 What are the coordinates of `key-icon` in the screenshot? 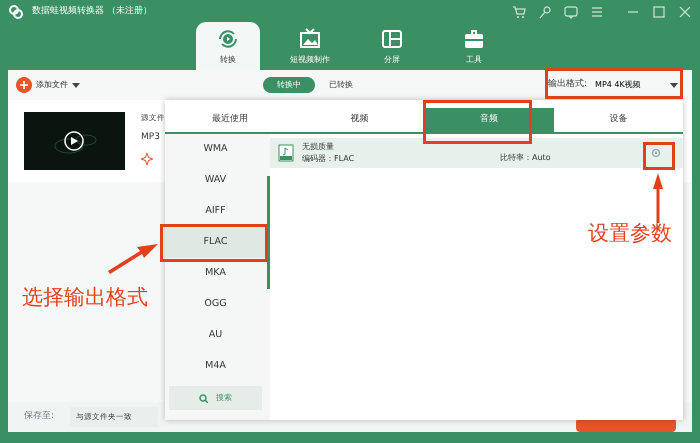 It's located at (545, 12).